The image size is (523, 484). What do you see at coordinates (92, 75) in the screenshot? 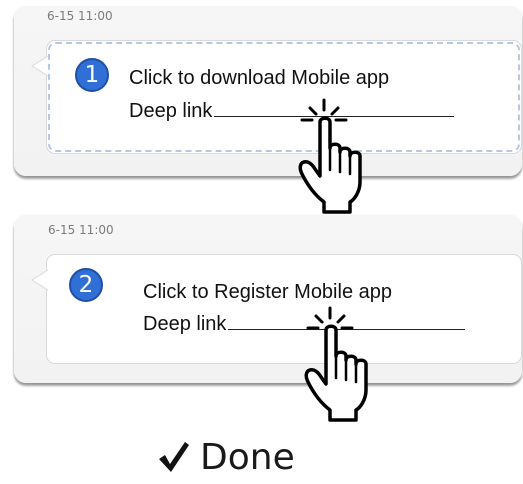
I see `step-number-badge: 1` at bounding box center [92, 75].